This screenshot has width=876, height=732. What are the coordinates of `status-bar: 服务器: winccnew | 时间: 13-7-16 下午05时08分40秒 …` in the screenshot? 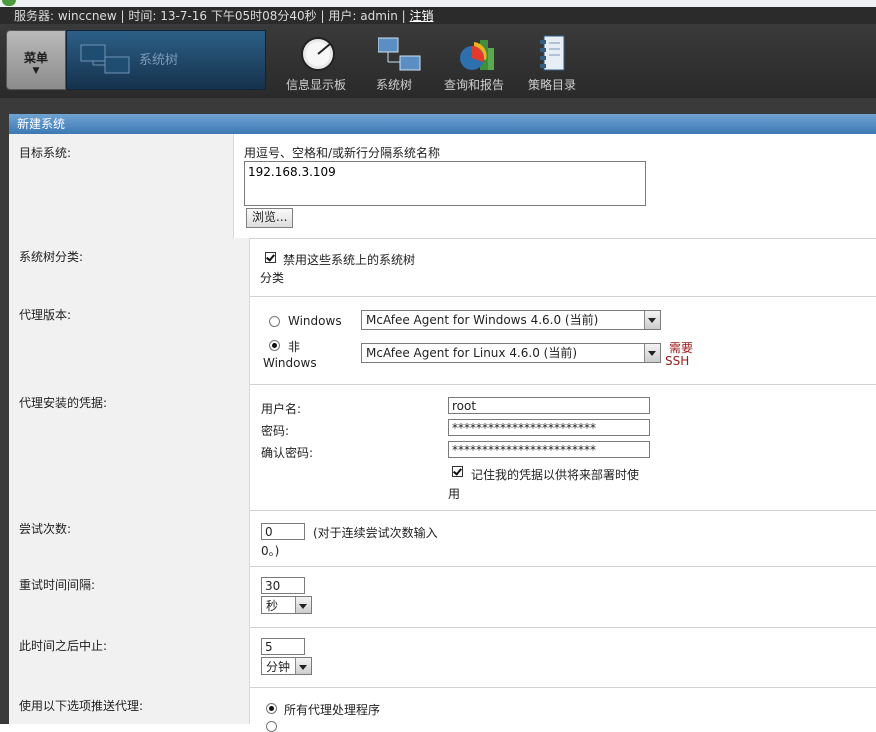 It's located at (438, 12).